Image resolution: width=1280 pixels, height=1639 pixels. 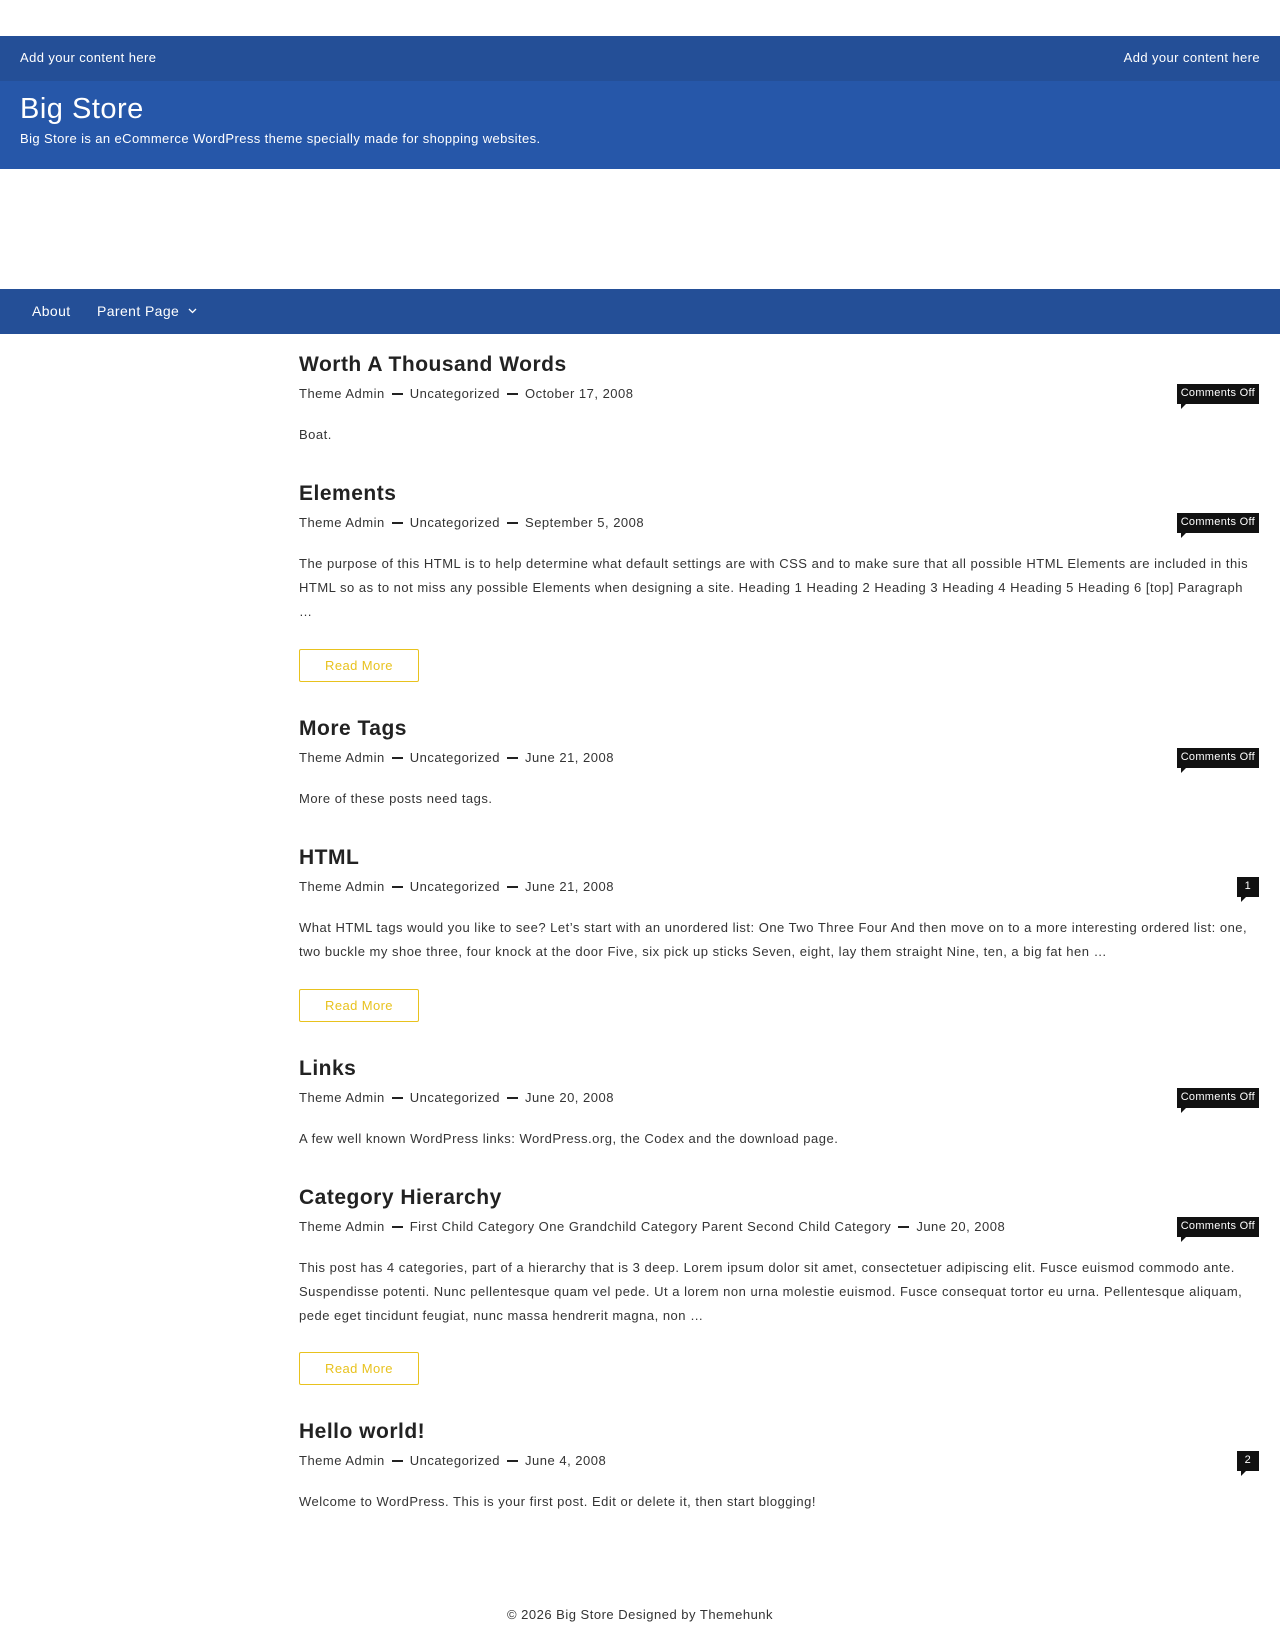 What do you see at coordinates (779, 1198) in the screenshot?
I see `post-title: Category Hierarchy` at bounding box center [779, 1198].